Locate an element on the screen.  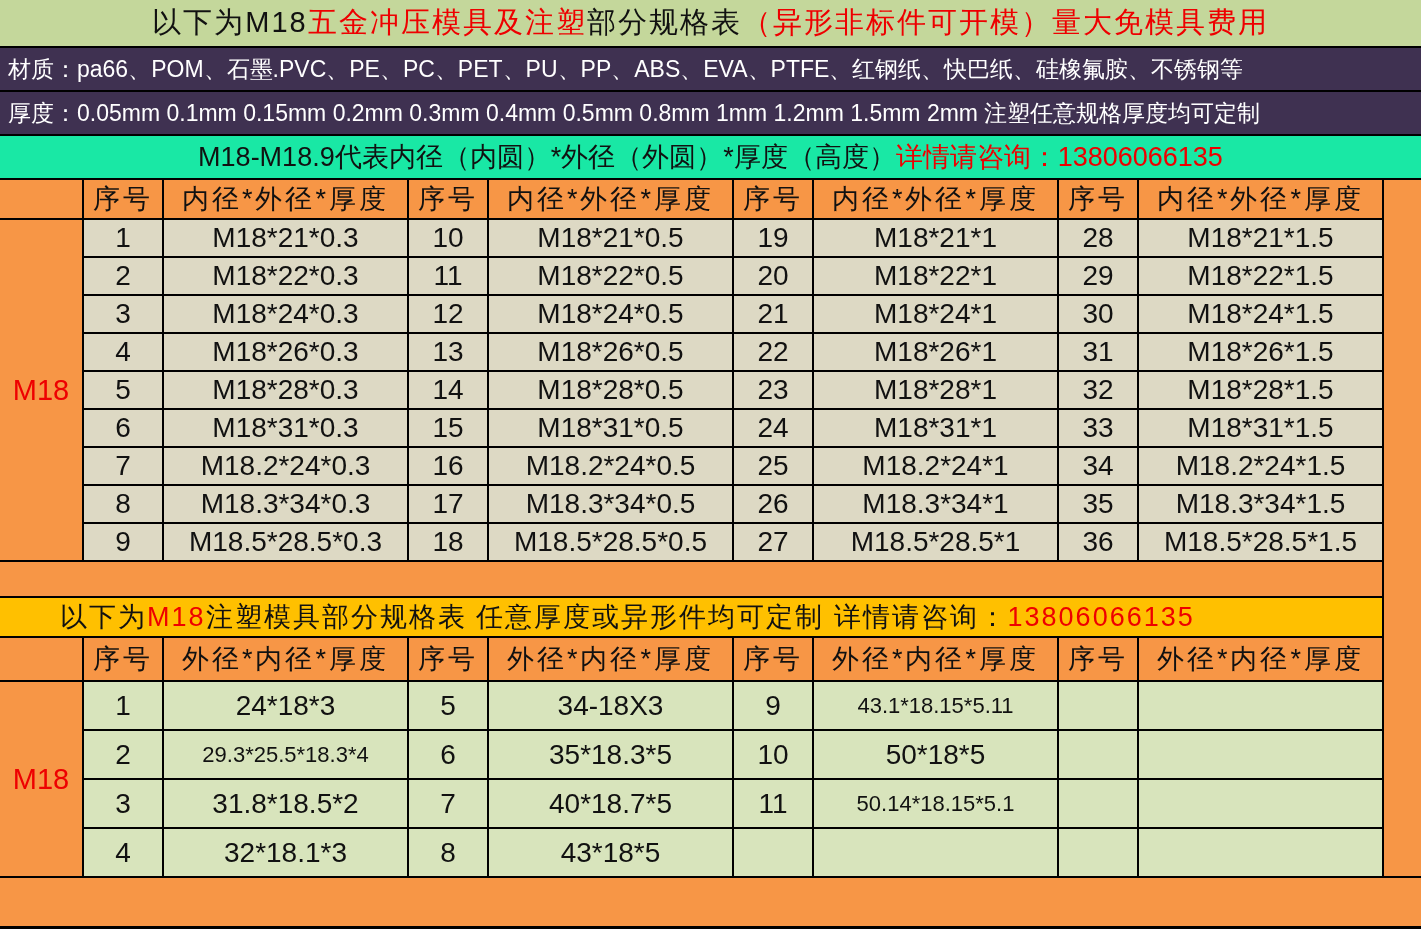
table-cell: 18 is located at coordinates (448, 542).